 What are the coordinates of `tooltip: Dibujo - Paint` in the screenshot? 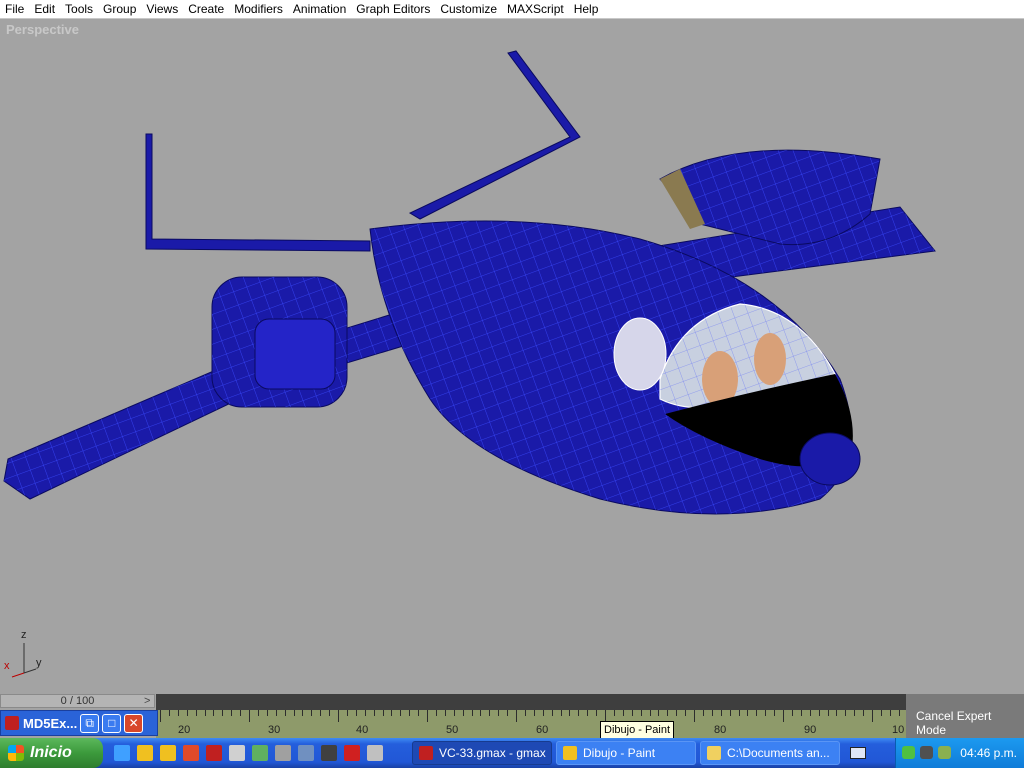 It's located at (637, 730).